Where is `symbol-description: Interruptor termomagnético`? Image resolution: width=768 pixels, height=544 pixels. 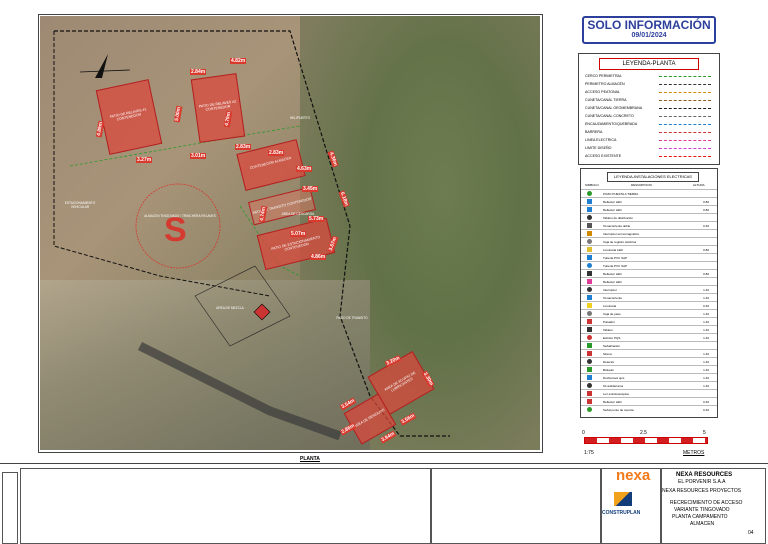 symbol-description: Interruptor termomagnético is located at coordinates (621, 234).